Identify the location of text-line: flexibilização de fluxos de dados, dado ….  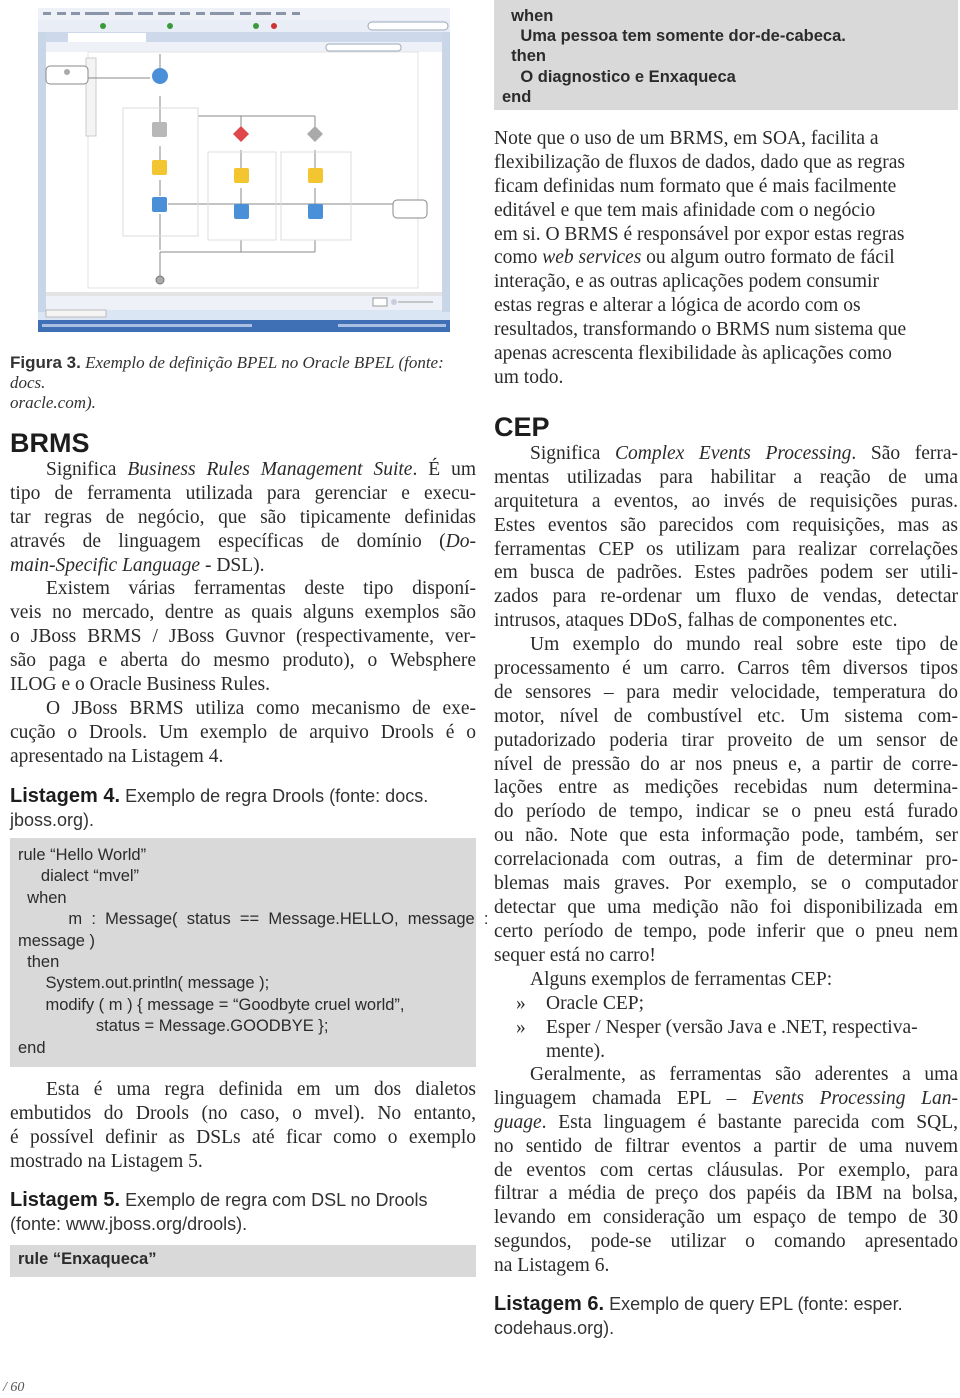
(727, 163).